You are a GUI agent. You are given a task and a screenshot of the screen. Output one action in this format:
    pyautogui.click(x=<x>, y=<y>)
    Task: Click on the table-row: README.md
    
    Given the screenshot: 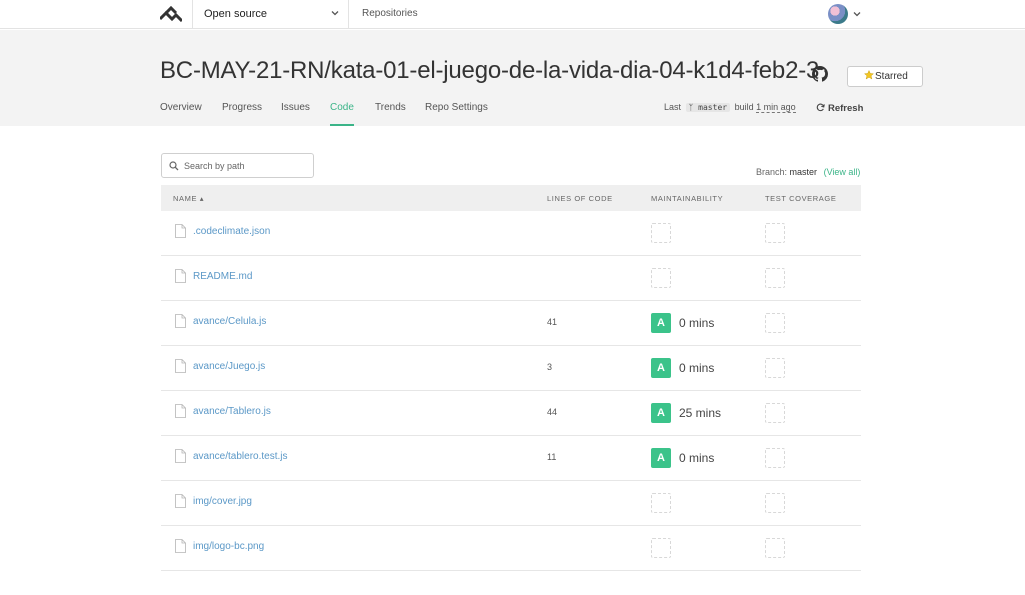 What is the action you would take?
    pyautogui.click(x=511, y=278)
    